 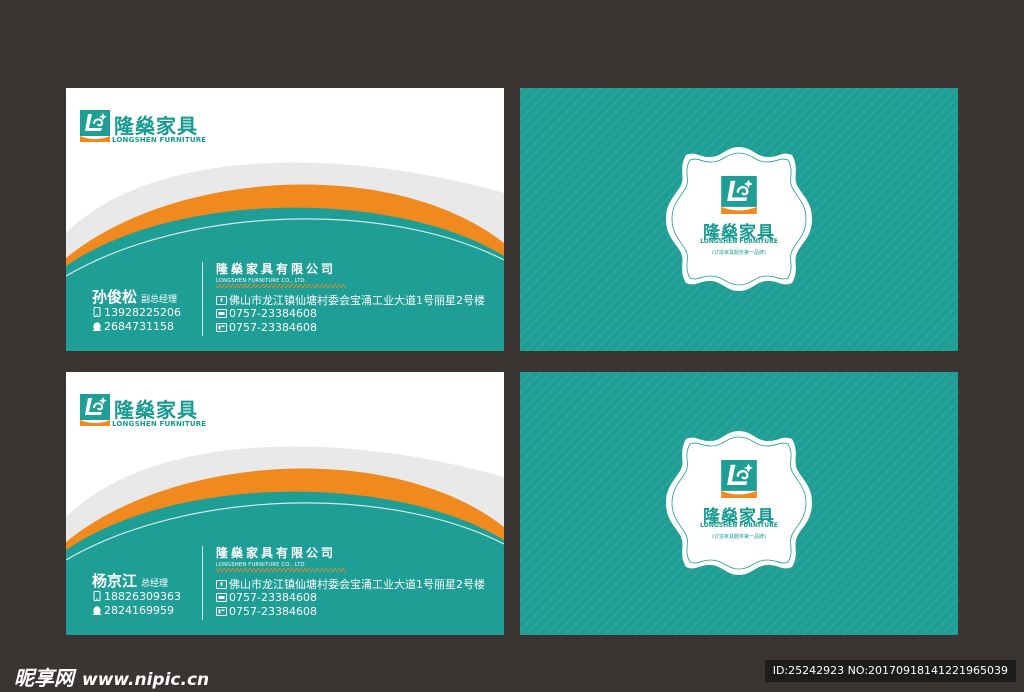 I want to click on mobile-line: 13928225206, so click(x=136, y=312).